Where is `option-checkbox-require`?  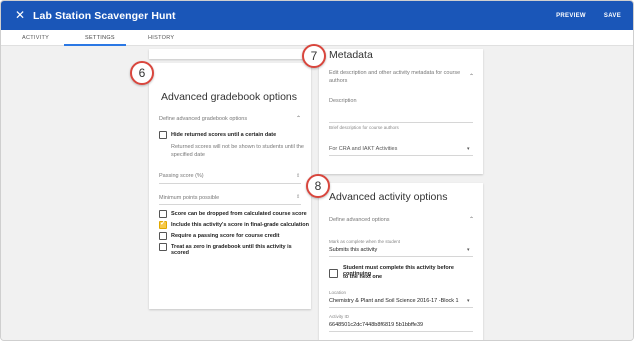
option-checkbox-require is located at coordinates (163, 236).